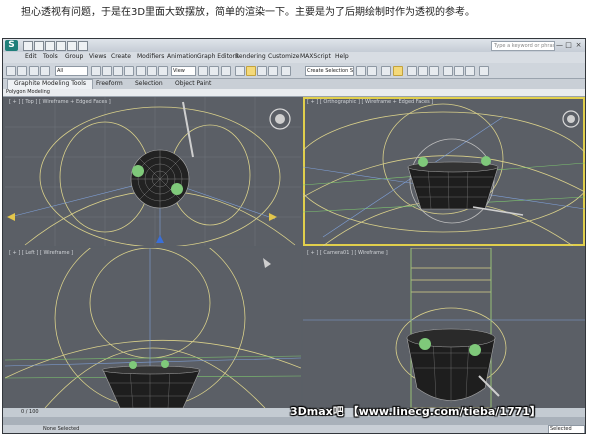 The image size is (602, 434). What do you see at coordinates (39, 46) in the screenshot?
I see `open-file-icon` at bounding box center [39, 46].